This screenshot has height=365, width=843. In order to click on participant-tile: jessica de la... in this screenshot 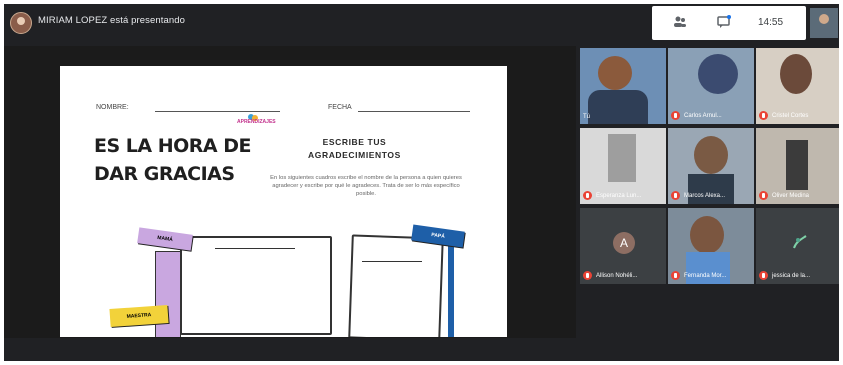, I will do `click(797, 246)`.